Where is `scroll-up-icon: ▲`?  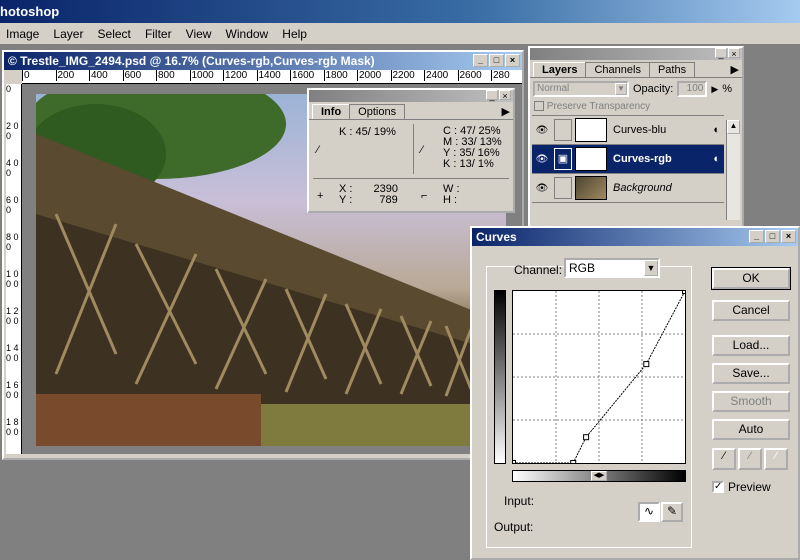
scroll-up-icon: ▲ is located at coordinates (733, 127).